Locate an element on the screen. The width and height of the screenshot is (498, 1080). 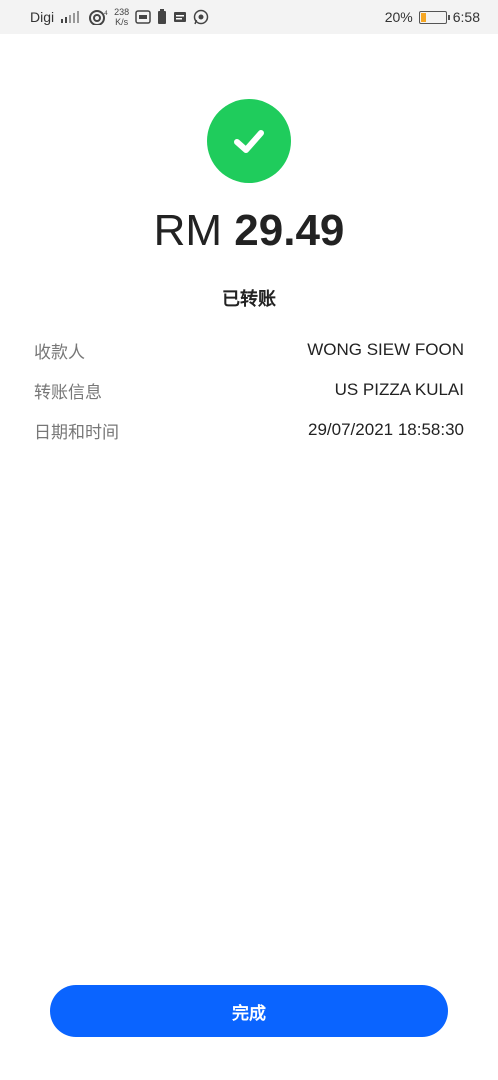
network-speed: 238 K/s is located at coordinates (121, 17).